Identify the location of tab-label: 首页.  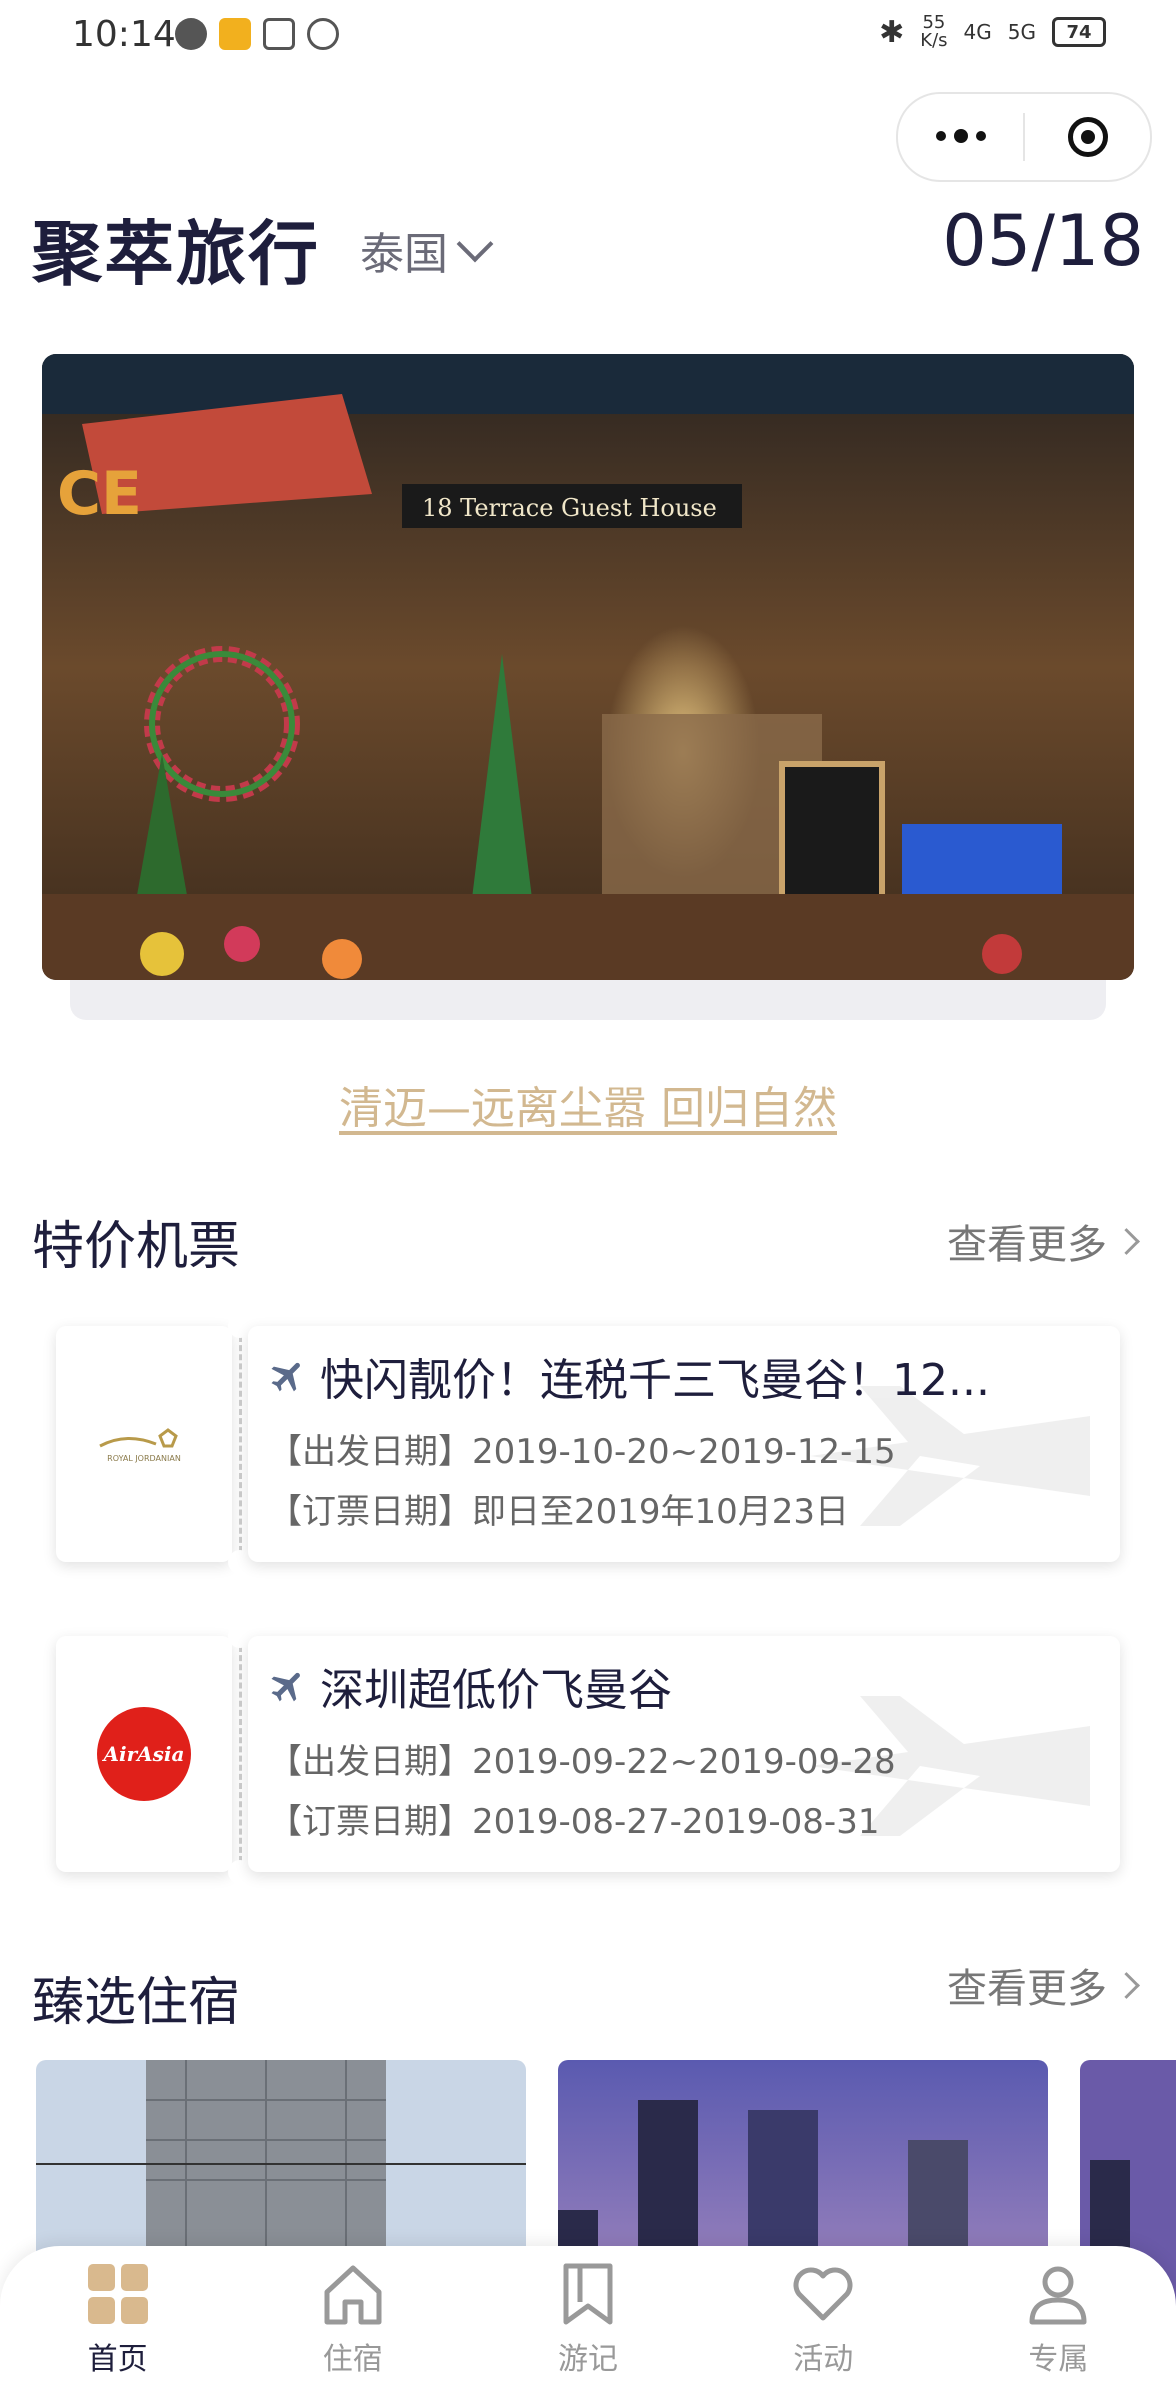
(117, 2359).